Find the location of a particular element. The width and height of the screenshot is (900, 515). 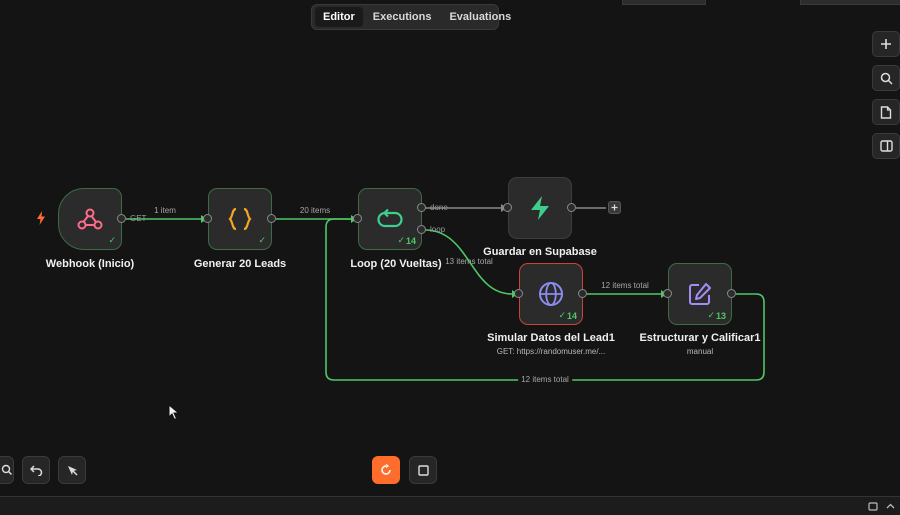

edge-label-estructurar-loop: 12 items total is located at coordinates (545, 379).